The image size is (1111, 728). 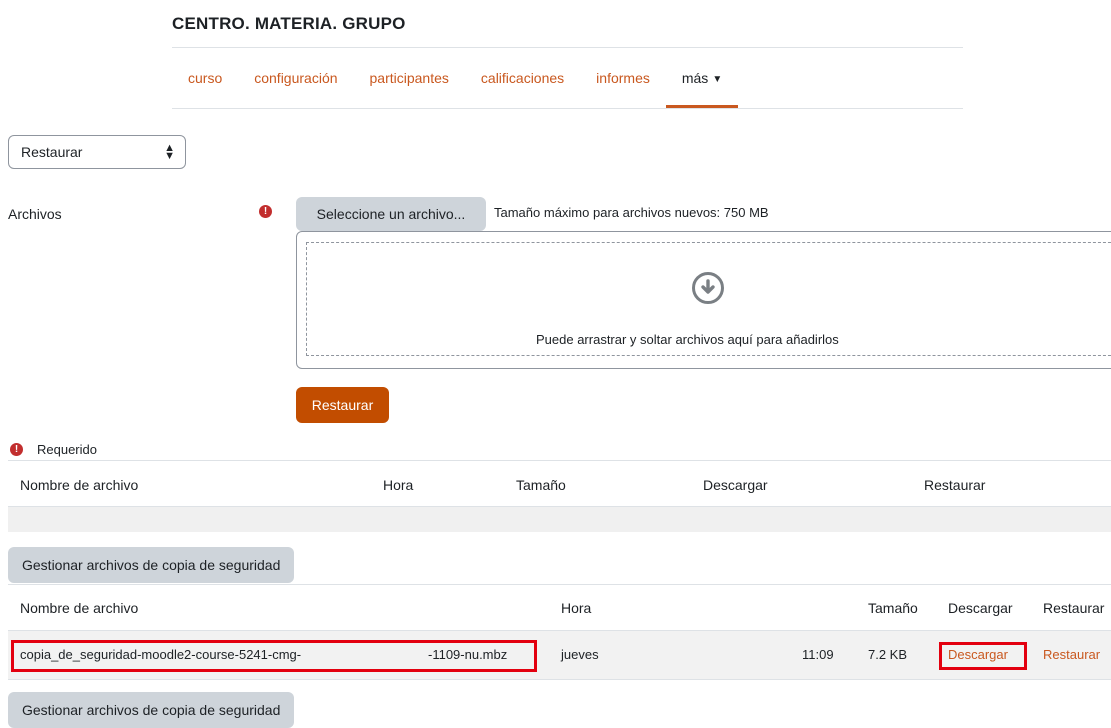 What do you see at coordinates (52, 152) in the screenshot?
I see `action-select-value: Restaurar` at bounding box center [52, 152].